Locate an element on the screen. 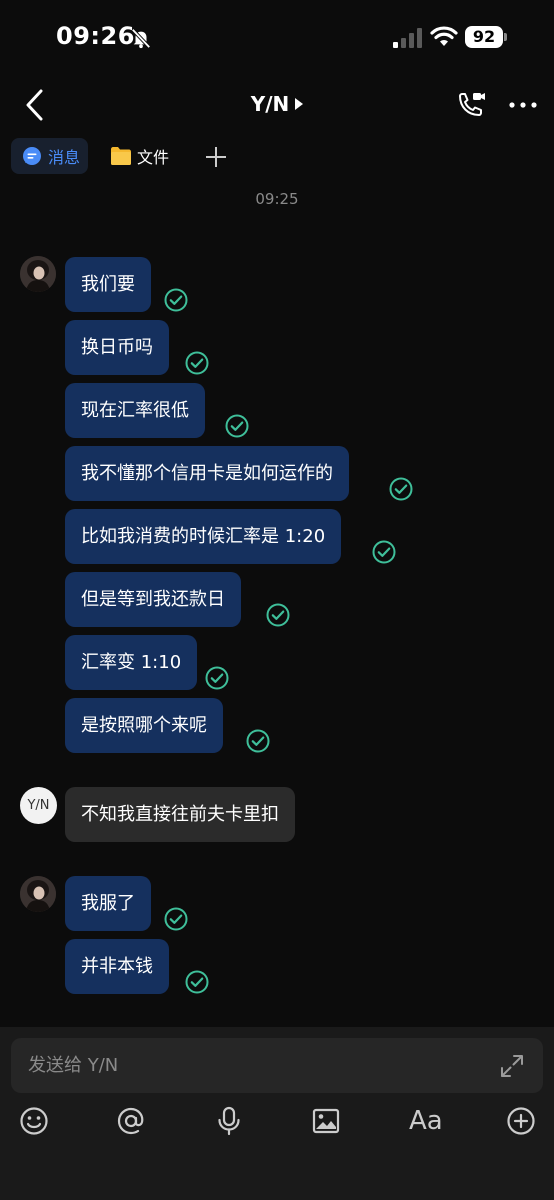  tab-files: 文件 is located at coordinates (150, 156).